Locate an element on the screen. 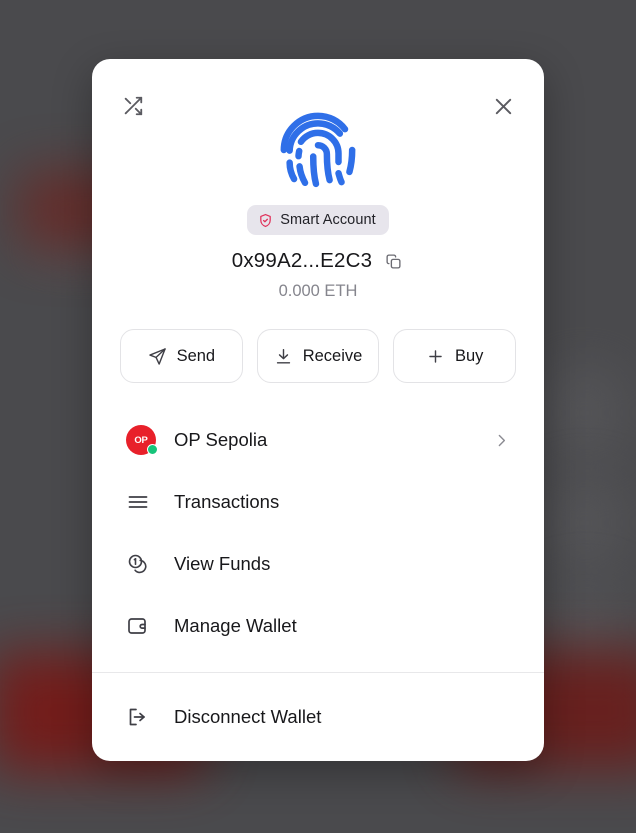 The width and height of the screenshot is (636, 833). send-button: Send is located at coordinates (181, 356).